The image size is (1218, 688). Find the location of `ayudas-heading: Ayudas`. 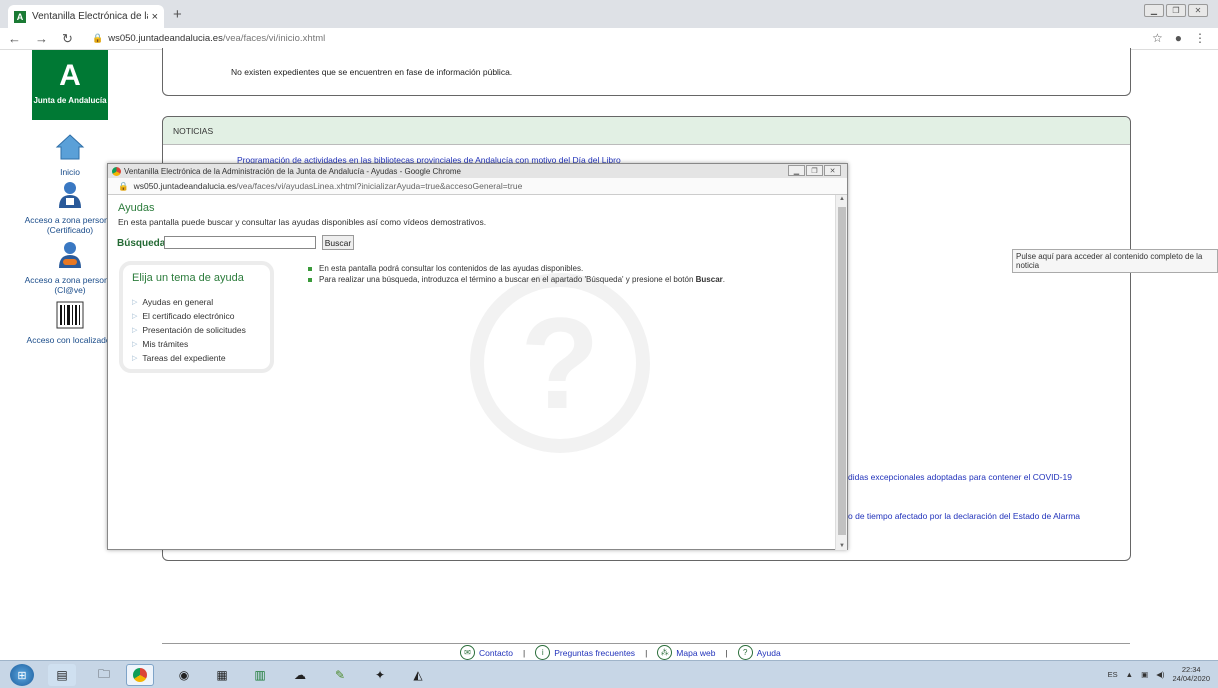

ayudas-heading: Ayudas is located at coordinates (136, 208).